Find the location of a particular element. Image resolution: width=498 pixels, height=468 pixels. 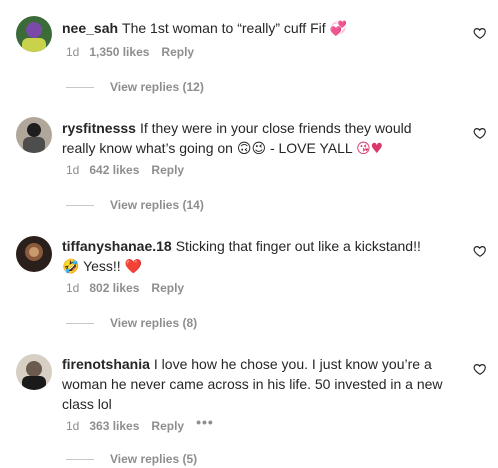

red-heart-emoji: ❤️ is located at coordinates (133, 267).